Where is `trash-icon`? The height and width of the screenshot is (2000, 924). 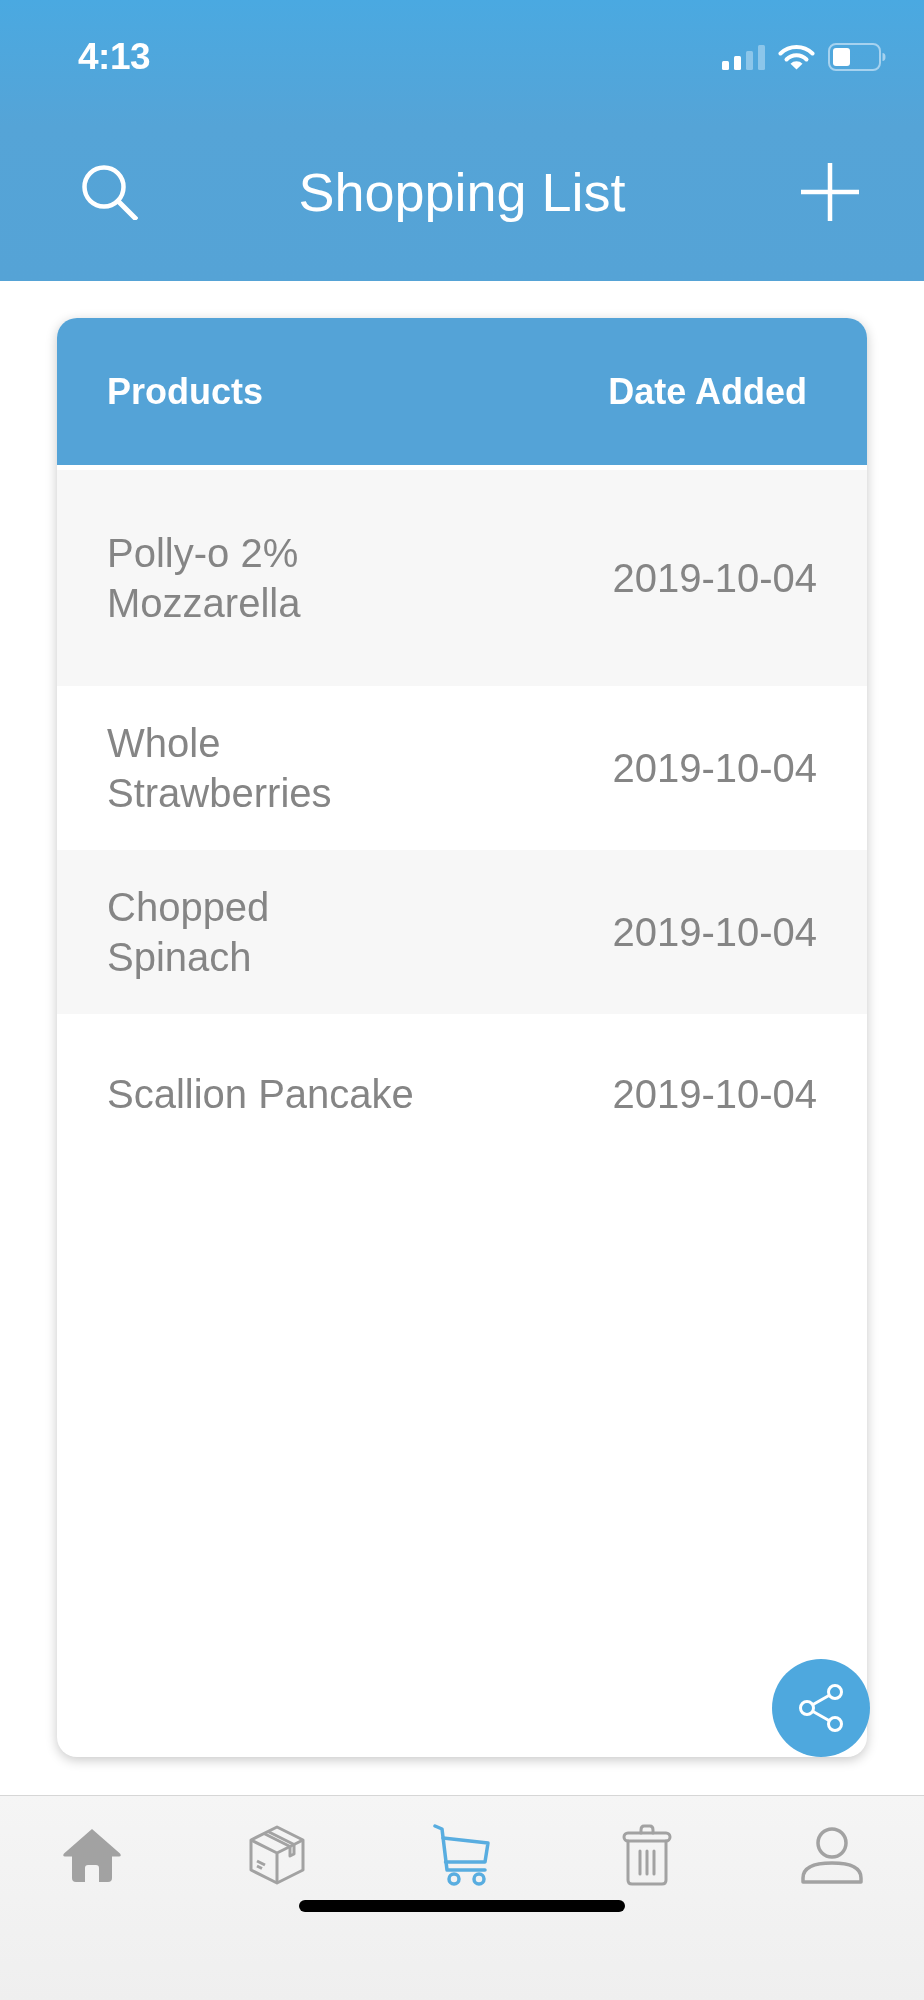 trash-icon is located at coordinates (646, 1855).